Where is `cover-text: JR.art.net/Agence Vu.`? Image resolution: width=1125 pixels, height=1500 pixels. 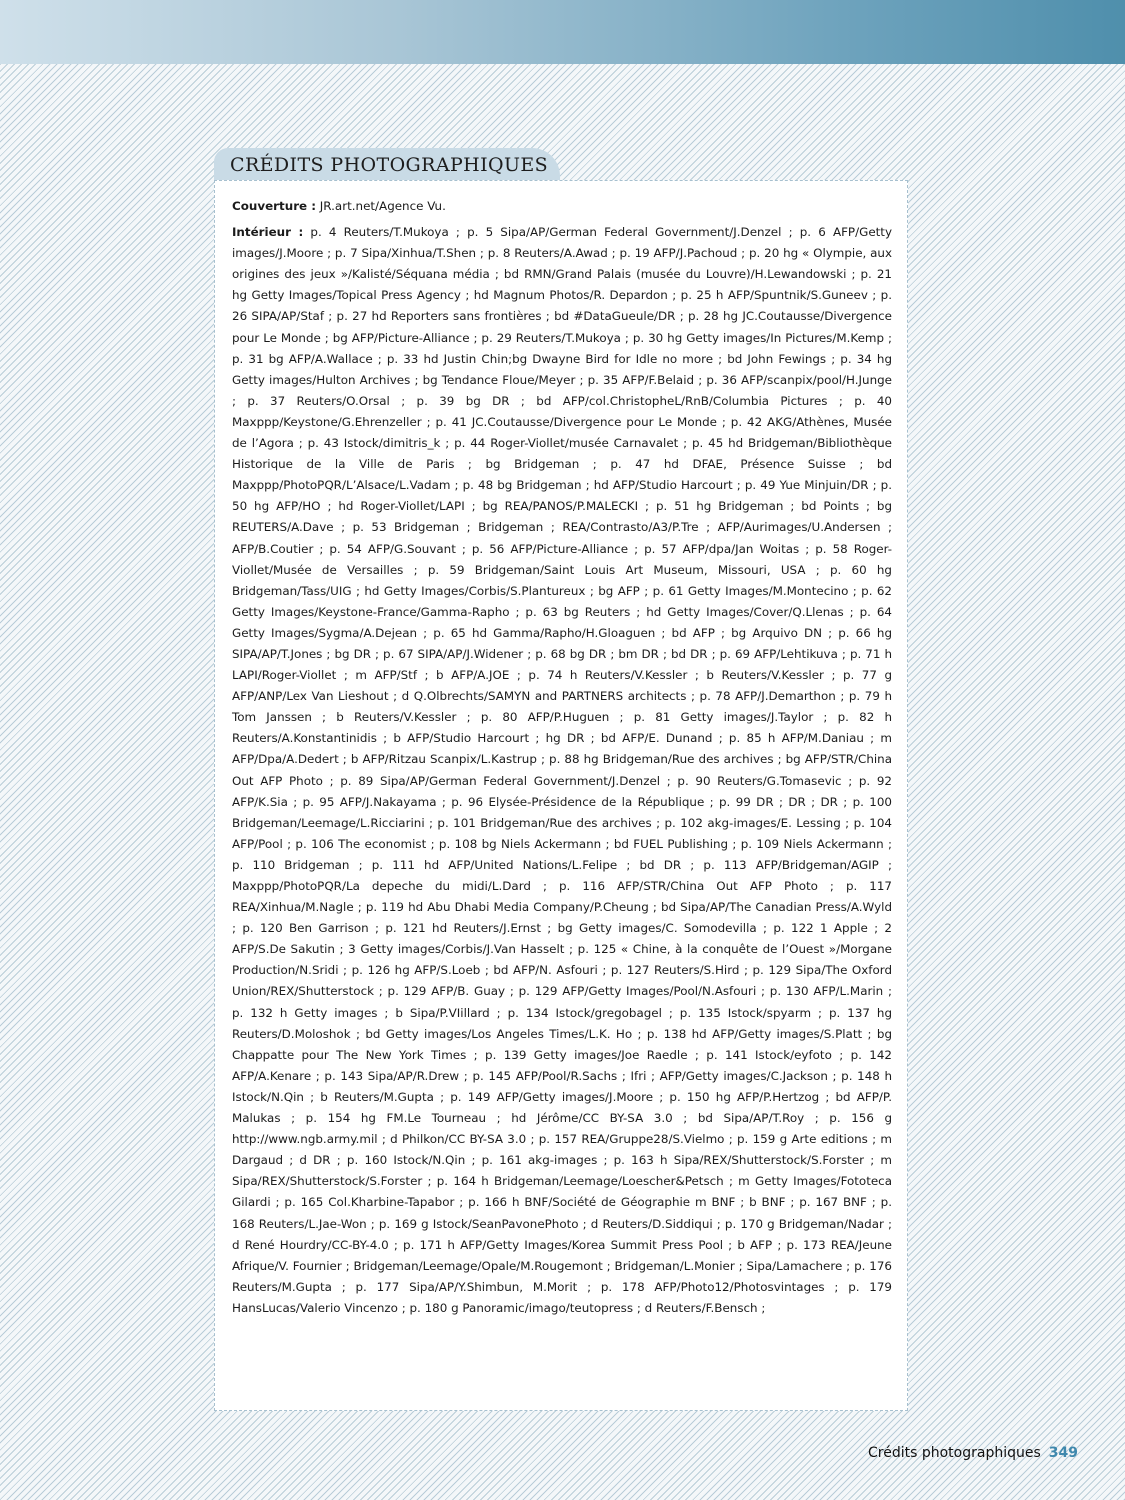
cover-text: JR.art.net/Agence Vu. is located at coordinates (381, 206).